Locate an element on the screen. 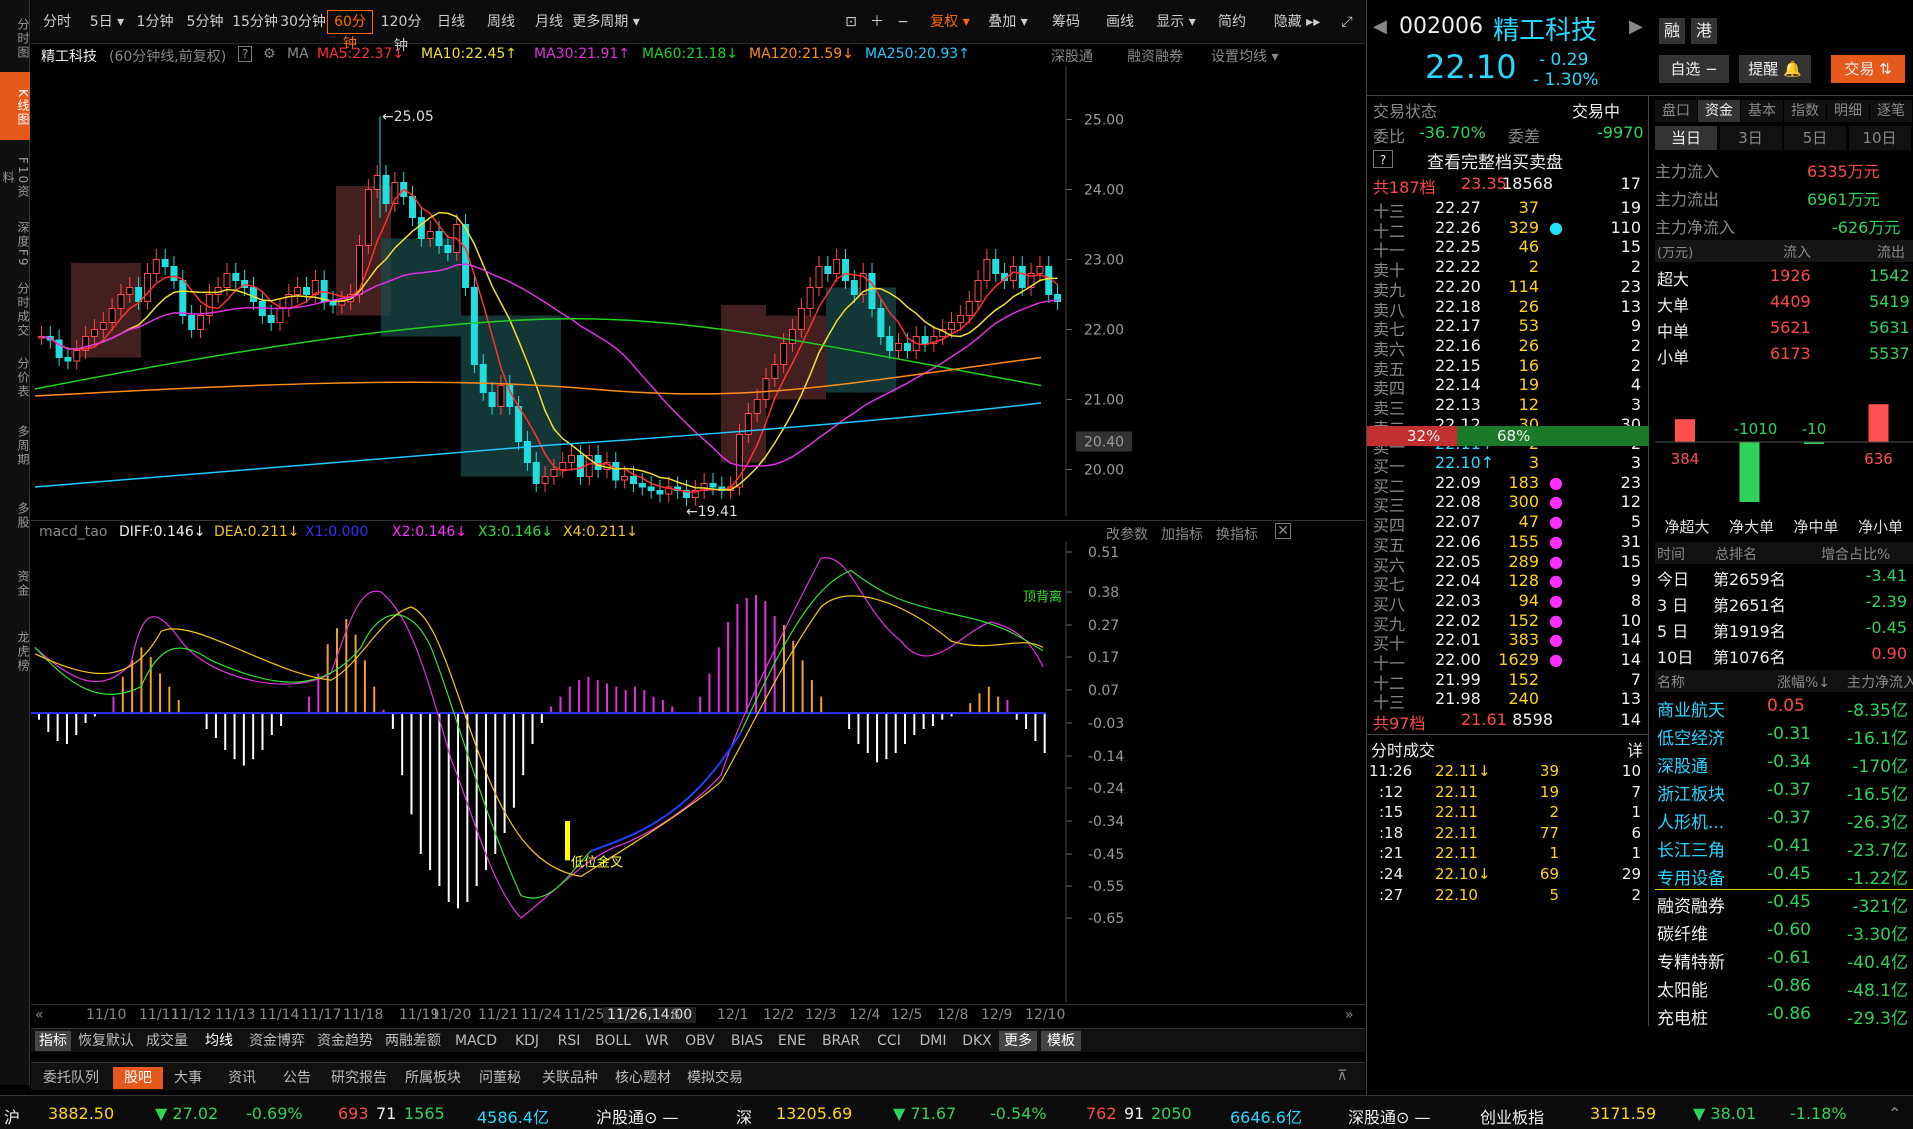 This screenshot has height=1129, width=1913. indicator-tab-12: OBV is located at coordinates (700, 1041).